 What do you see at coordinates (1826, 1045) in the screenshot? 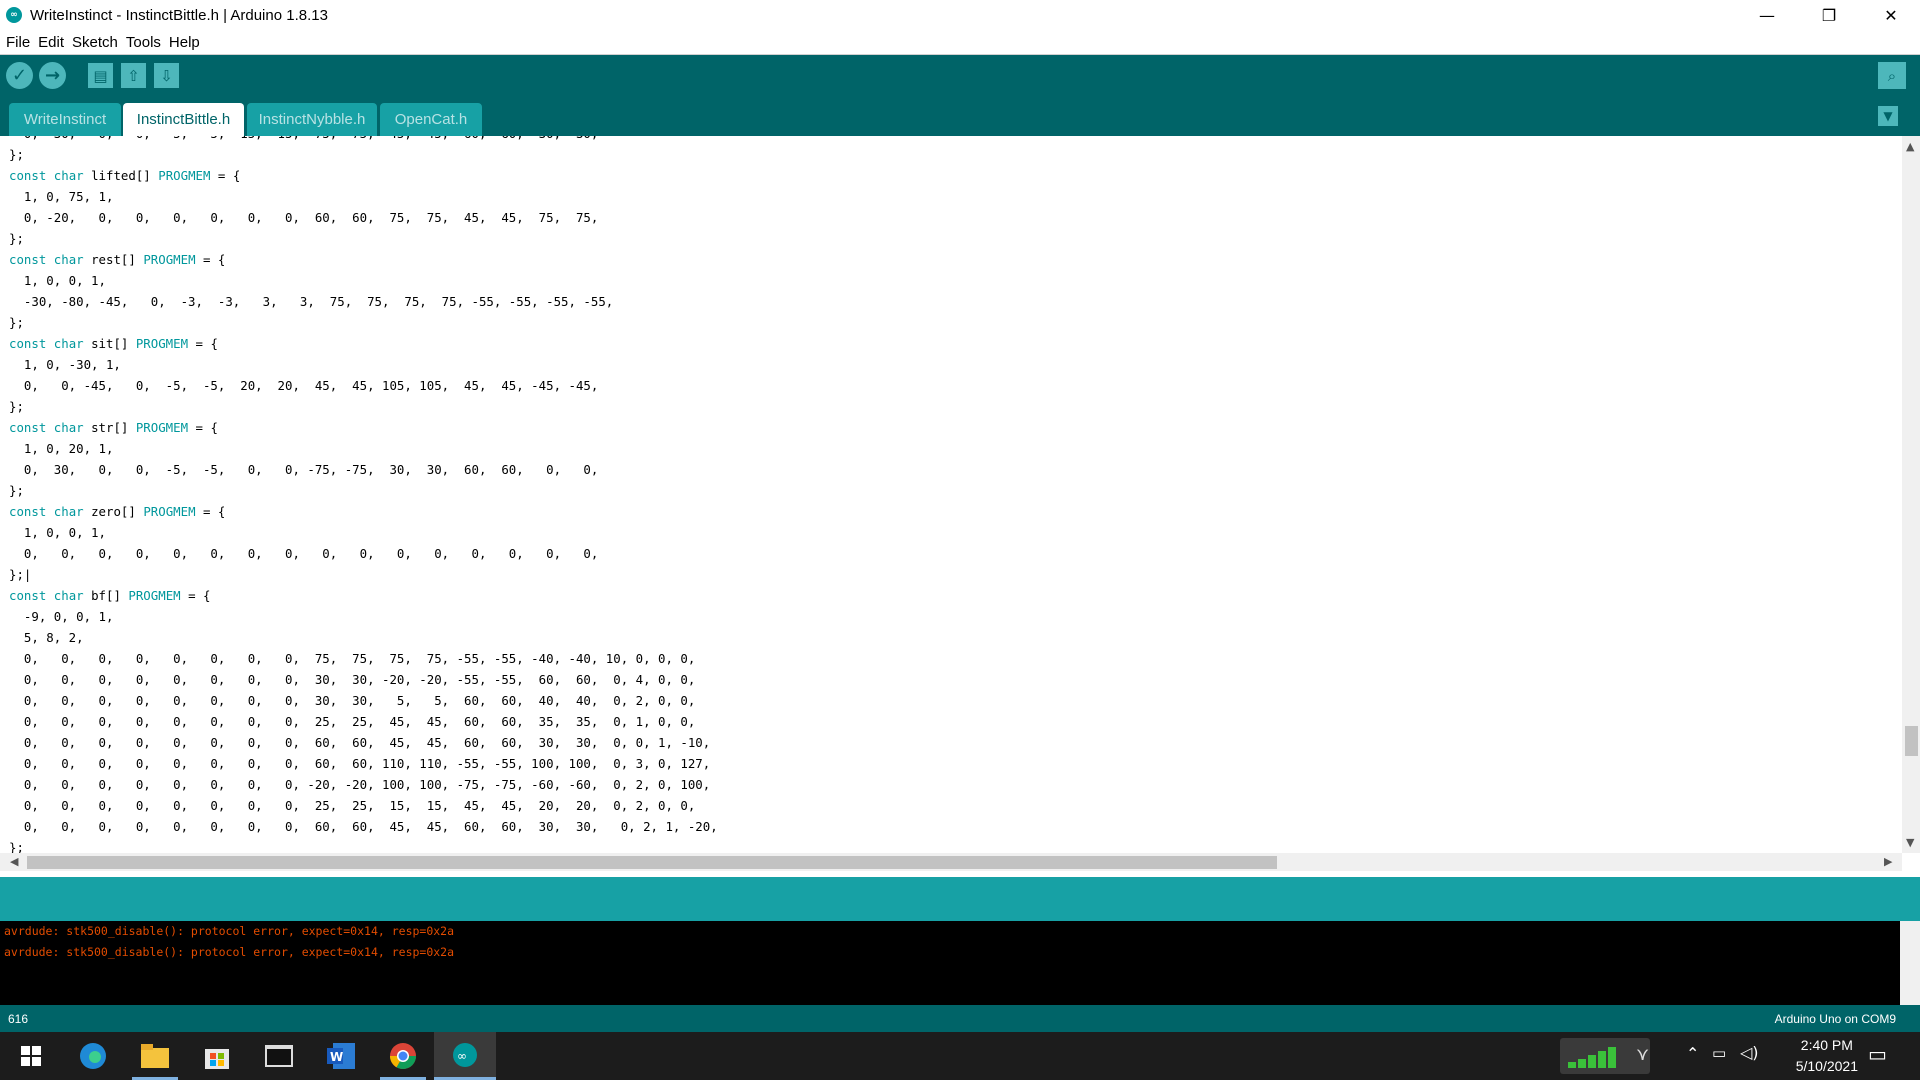
I see `clock-time: 2:40 PM` at bounding box center [1826, 1045].